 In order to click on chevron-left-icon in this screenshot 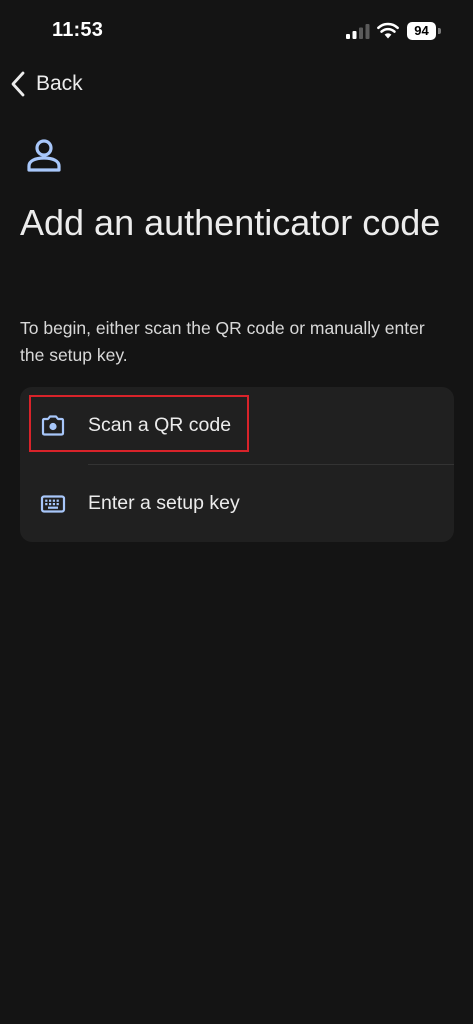, I will do `click(18, 84)`.